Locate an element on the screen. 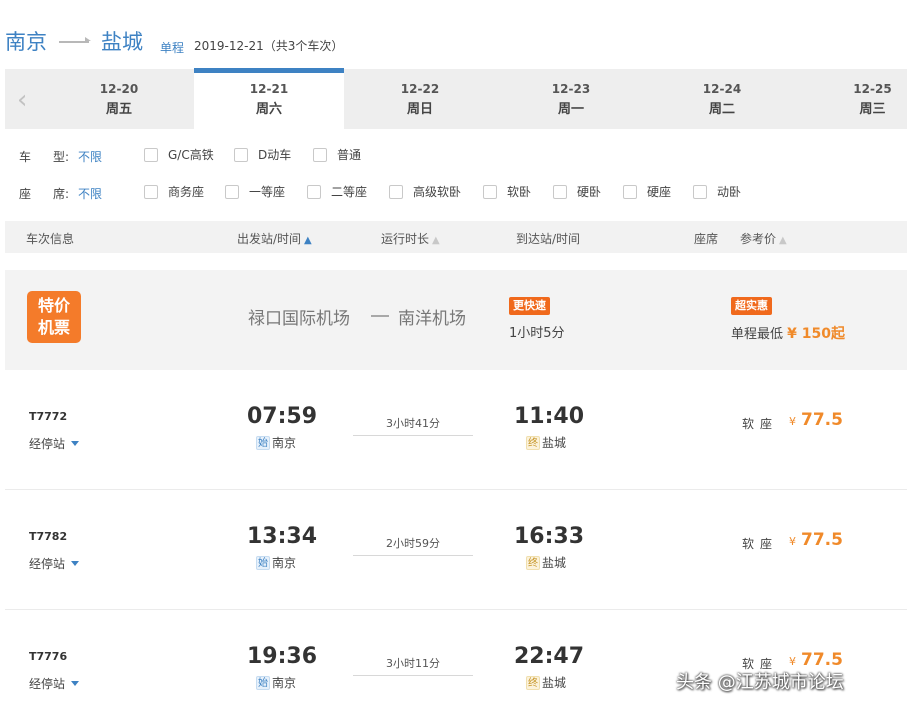 This screenshot has height=713, width=907. filter-label: 车型: is located at coordinates (44, 157).